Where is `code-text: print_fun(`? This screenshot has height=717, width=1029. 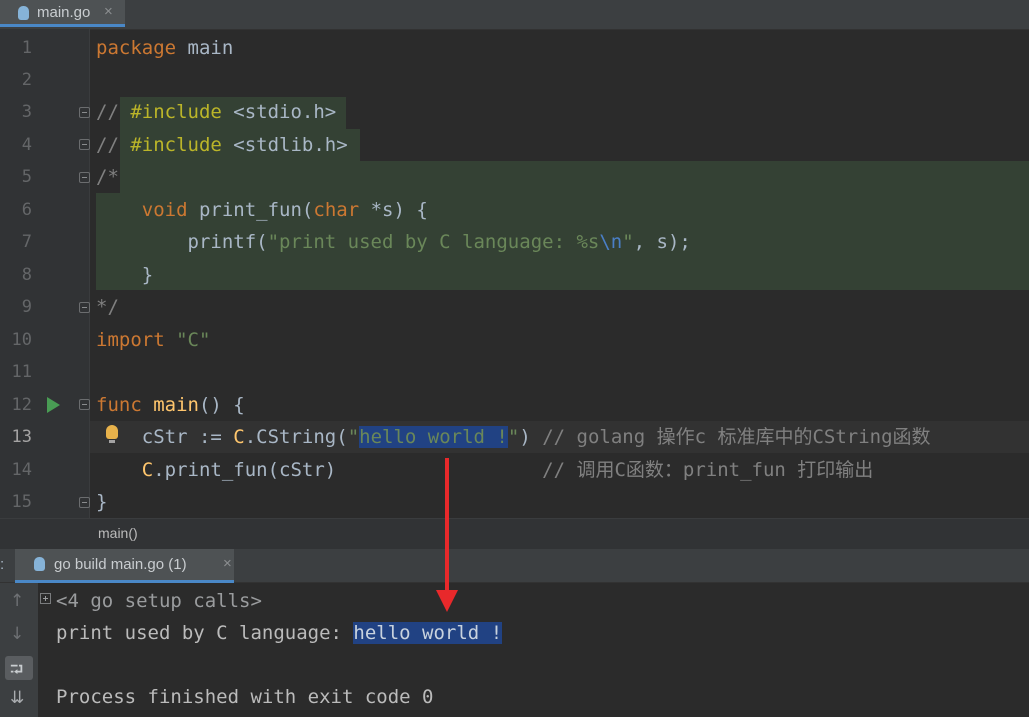
code-text: print_fun( is located at coordinates (250, 210).